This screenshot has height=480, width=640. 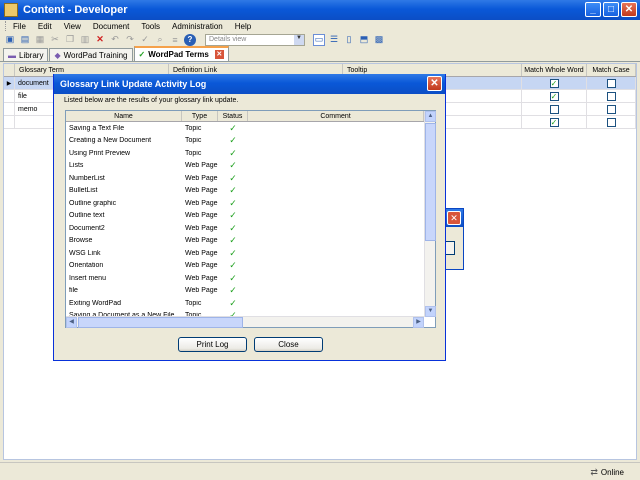 I want to click on list-view-icon: ☰, so click(x=334, y=40).